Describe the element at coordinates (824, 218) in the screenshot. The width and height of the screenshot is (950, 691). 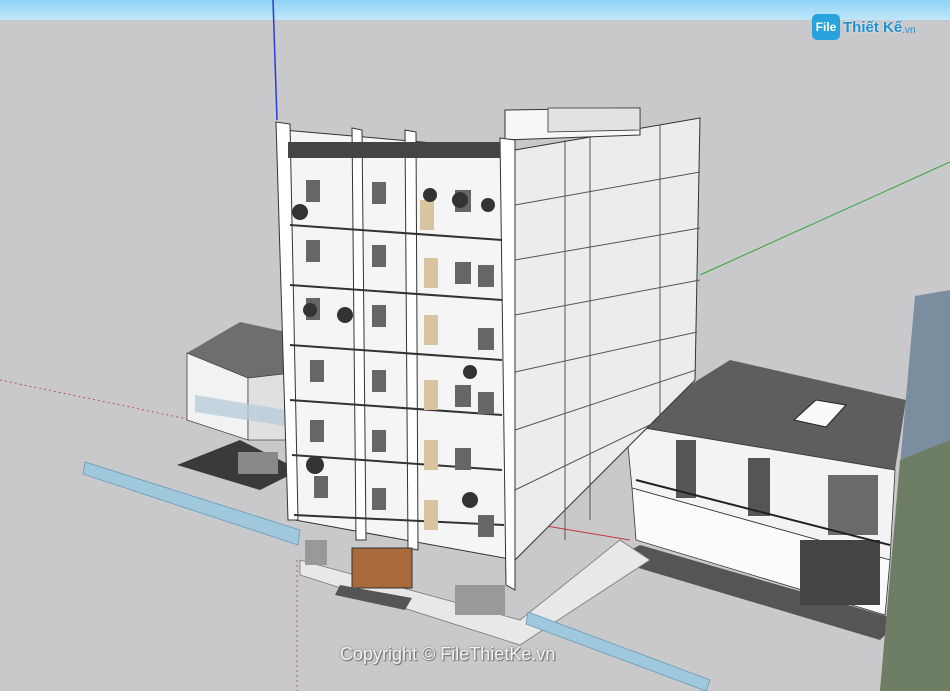
I see `green-axis` at that location.